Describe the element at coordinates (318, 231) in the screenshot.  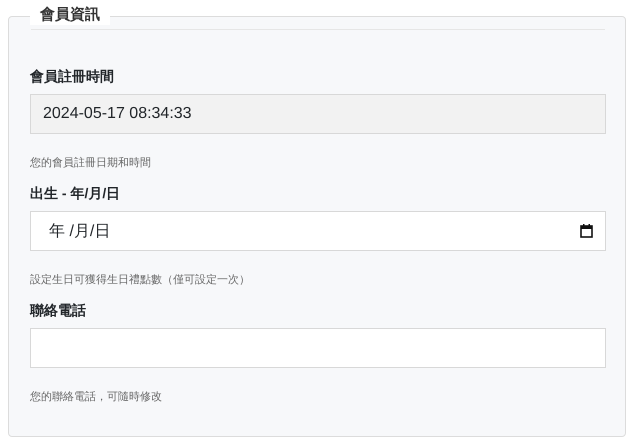
I see `date-field: 年 /月/日` at that location.